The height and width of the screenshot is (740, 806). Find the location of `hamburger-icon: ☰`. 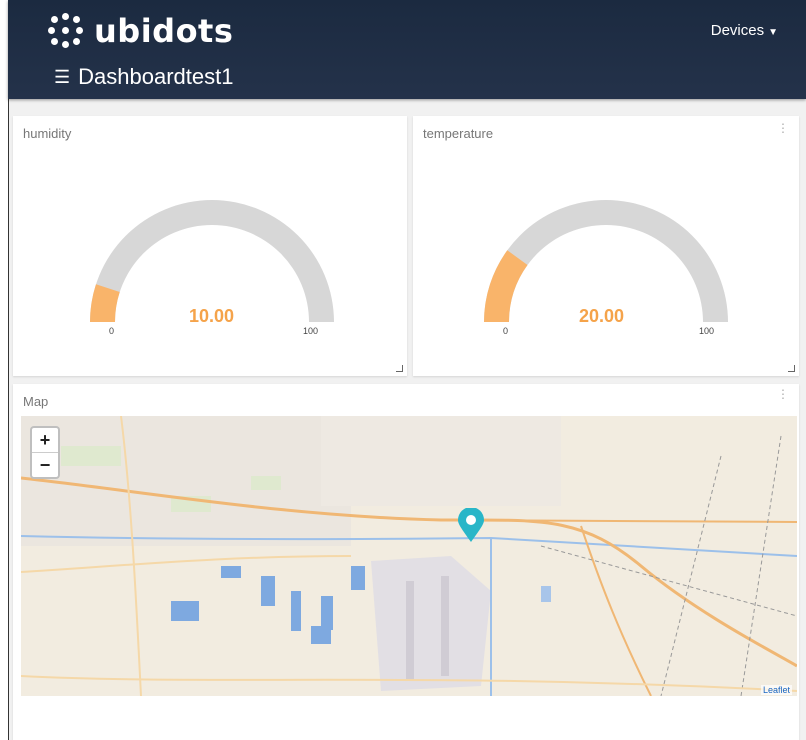

hamburger-icon: ☰ is located at coordinates (62, 77).